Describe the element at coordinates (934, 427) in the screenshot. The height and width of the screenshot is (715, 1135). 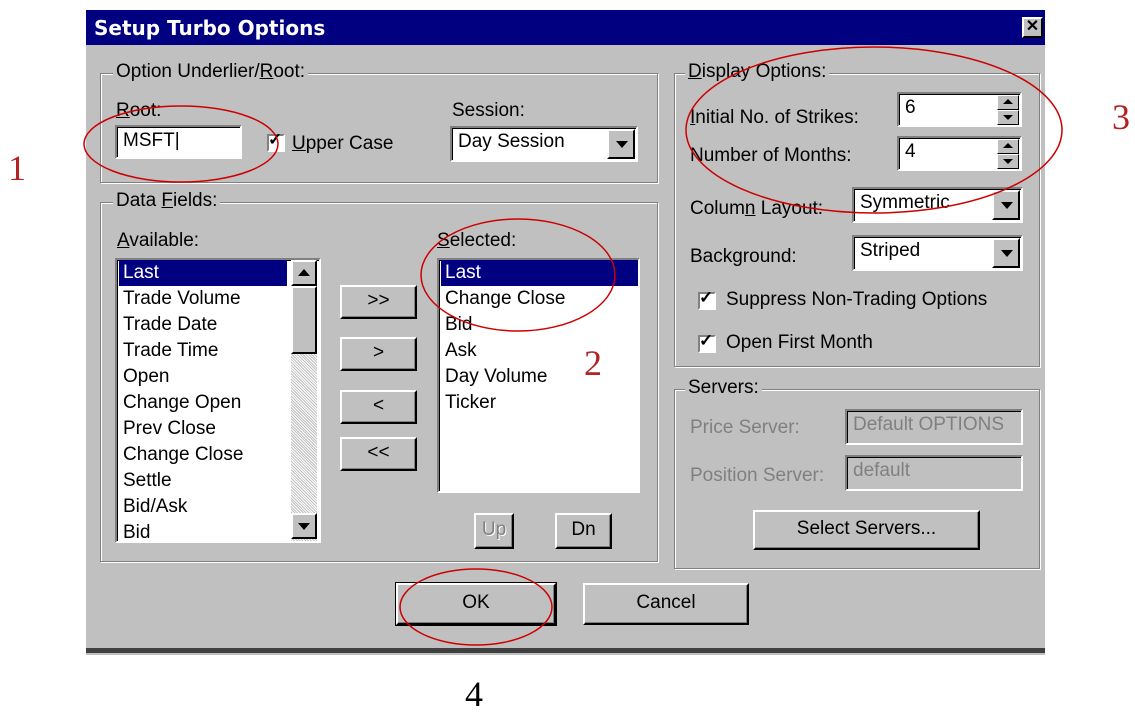
I see `price-server-field: Default OPTIONS` at that location.